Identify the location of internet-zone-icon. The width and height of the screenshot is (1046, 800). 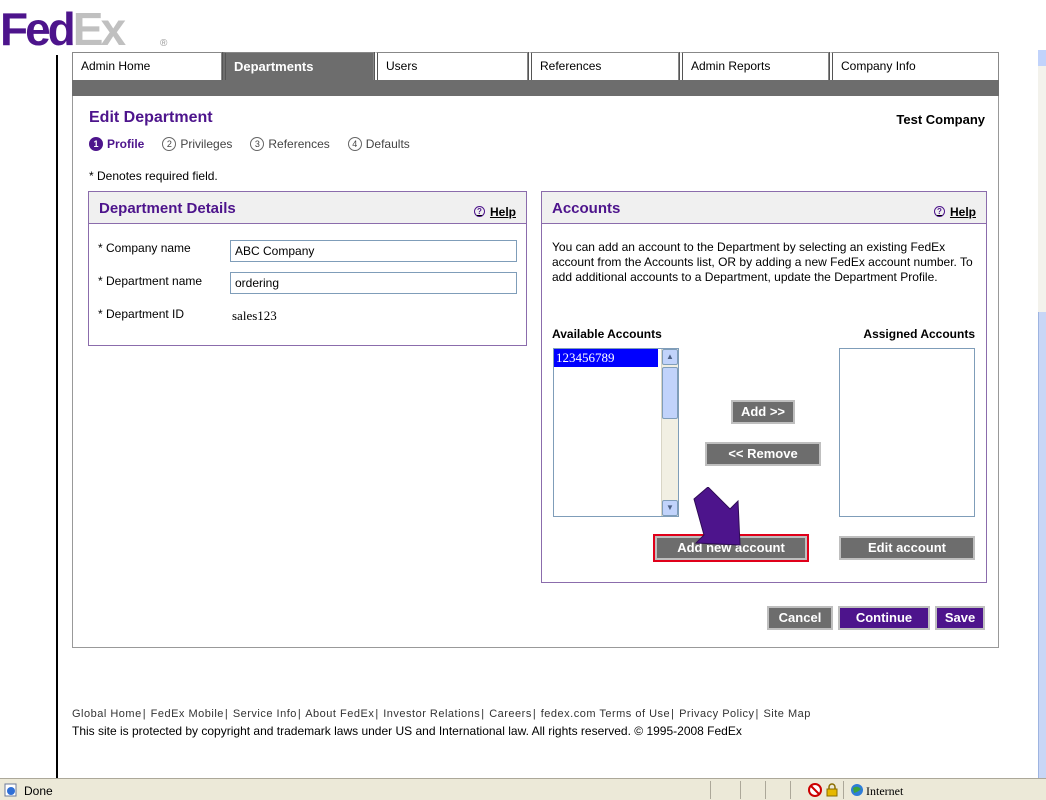
(857, 790).